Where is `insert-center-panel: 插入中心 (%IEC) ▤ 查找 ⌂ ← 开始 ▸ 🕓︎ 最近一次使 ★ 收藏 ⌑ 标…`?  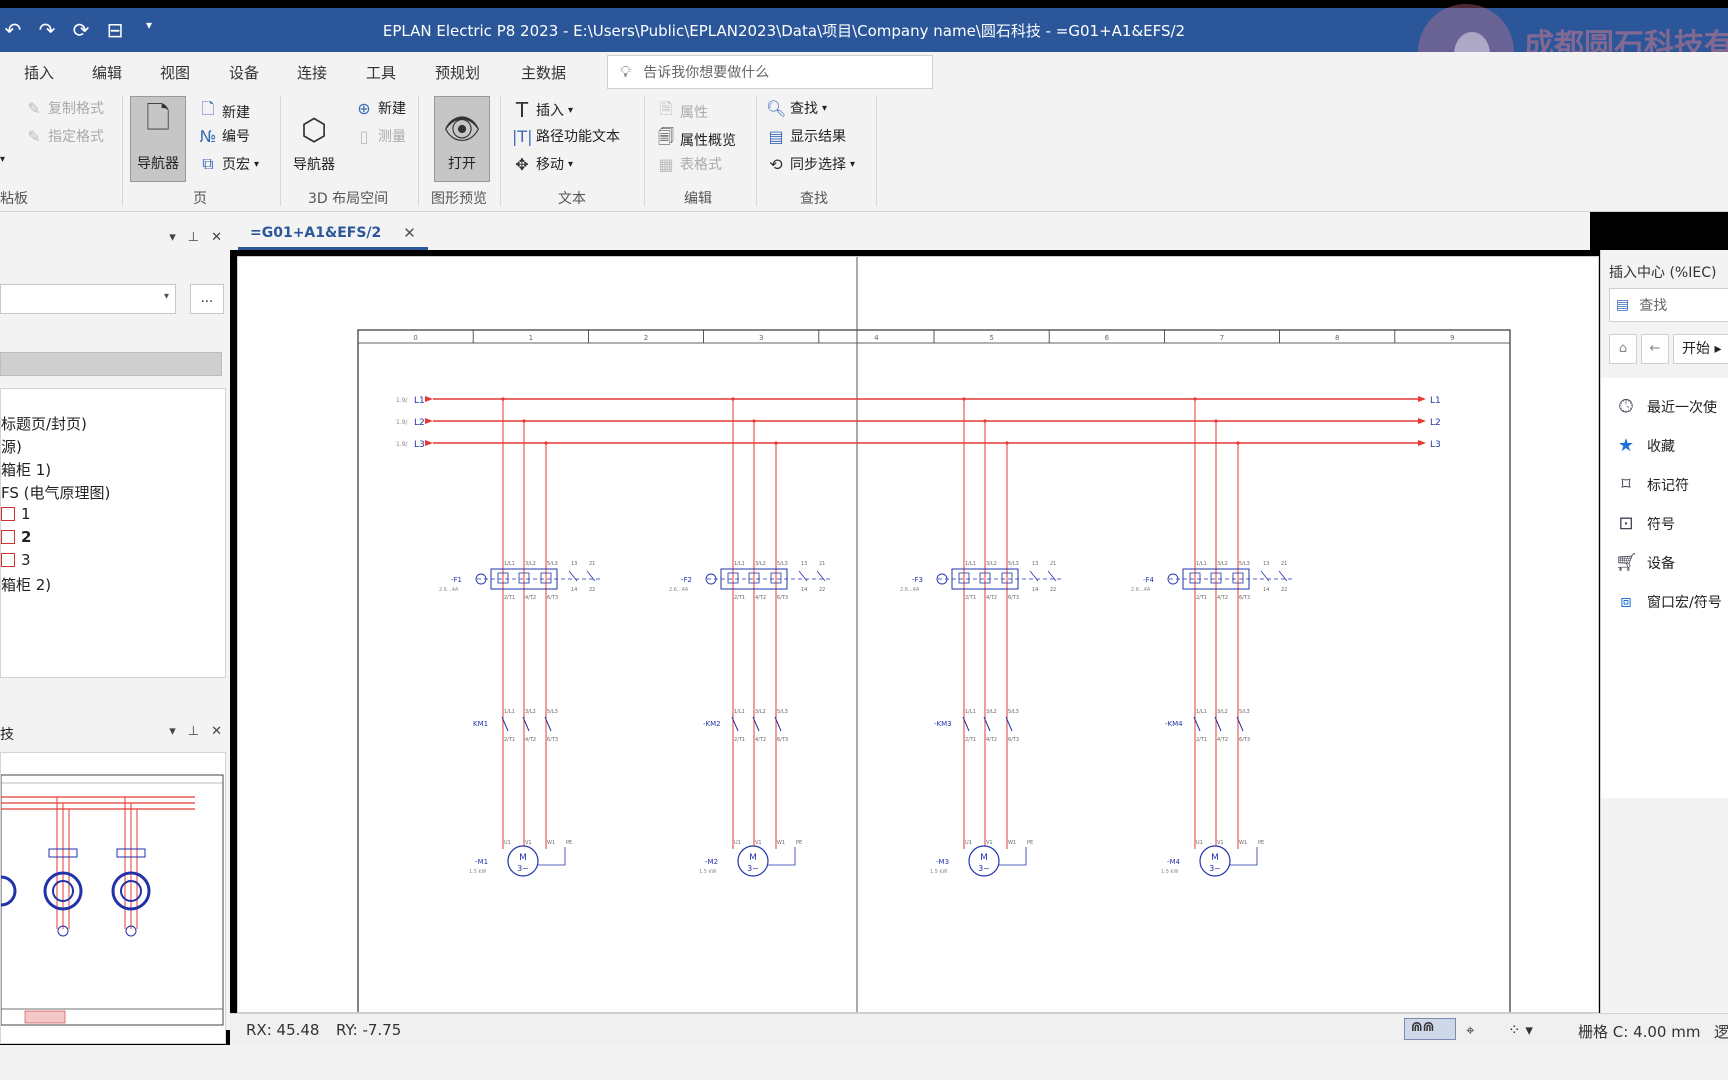 insert-center-panel: 插入中心 (%IEC) ▤ 查找 ⌂ ← 开始 ▸ 🕓︎ 最近一次使 ★ 收藏 ⌑ 标… is located at coordinates (1664, 640).